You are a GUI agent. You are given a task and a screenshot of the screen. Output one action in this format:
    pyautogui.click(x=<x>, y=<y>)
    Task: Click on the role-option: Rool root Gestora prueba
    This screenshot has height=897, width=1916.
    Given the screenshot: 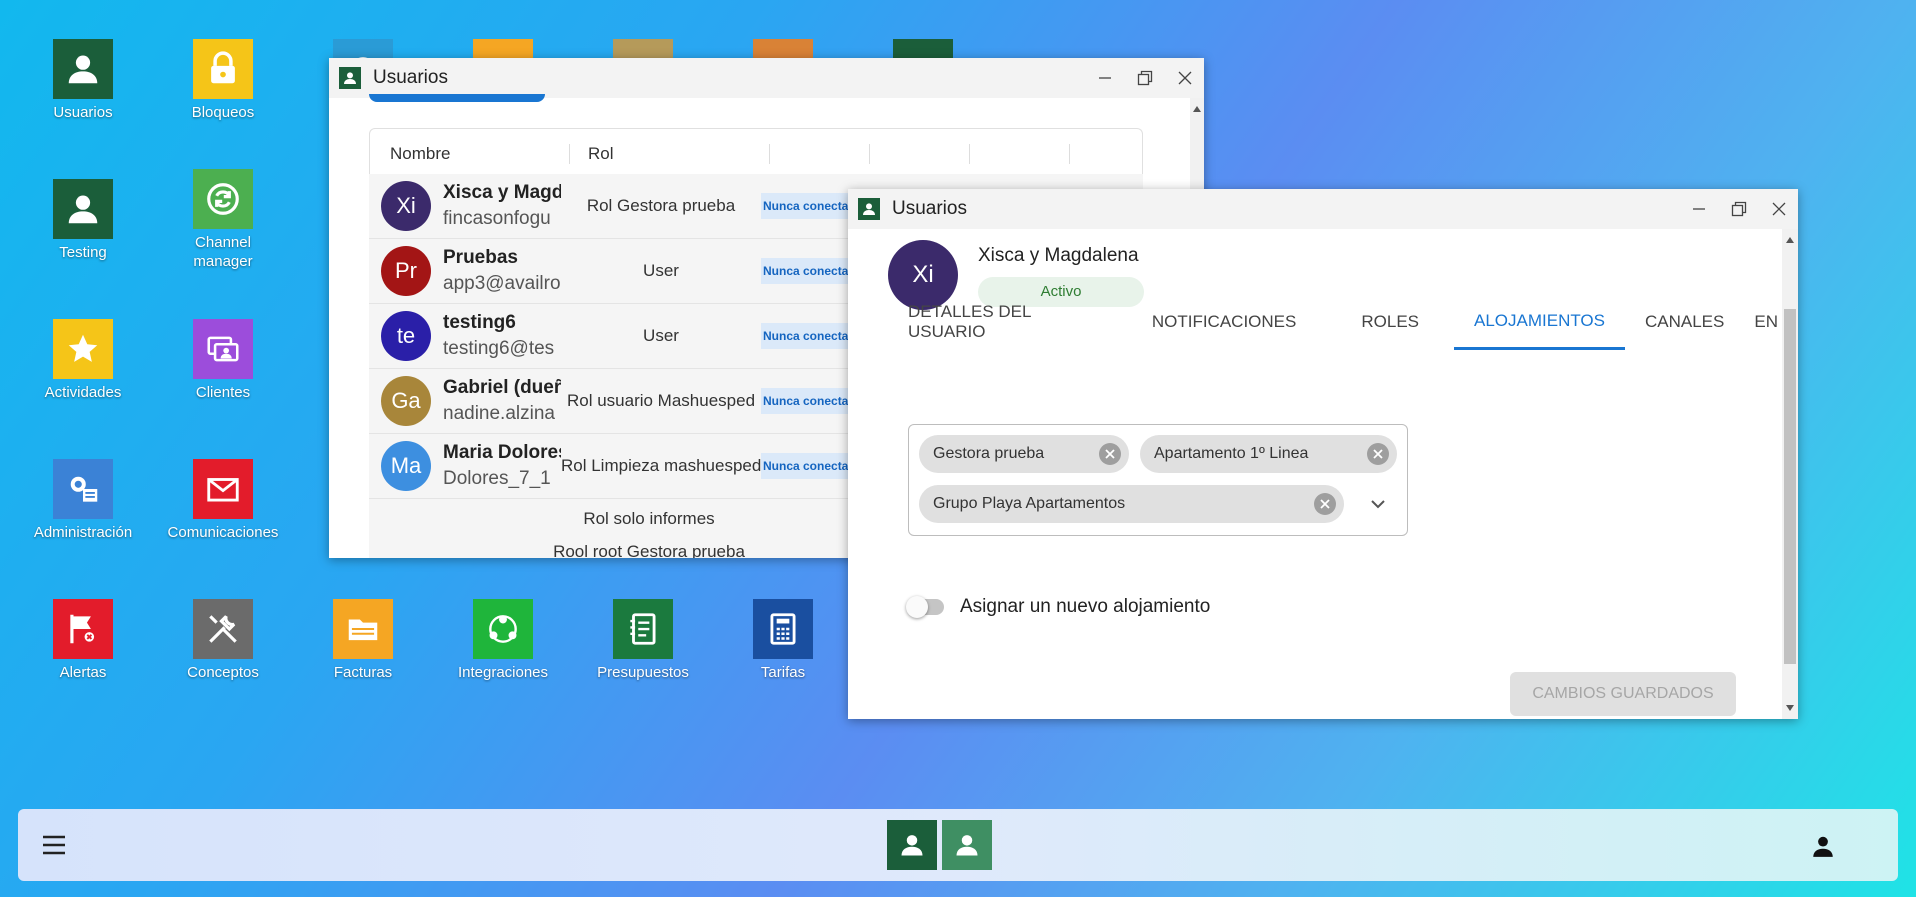 What is the action you would take?
    pyautogui.click(x=649, y=550)
    